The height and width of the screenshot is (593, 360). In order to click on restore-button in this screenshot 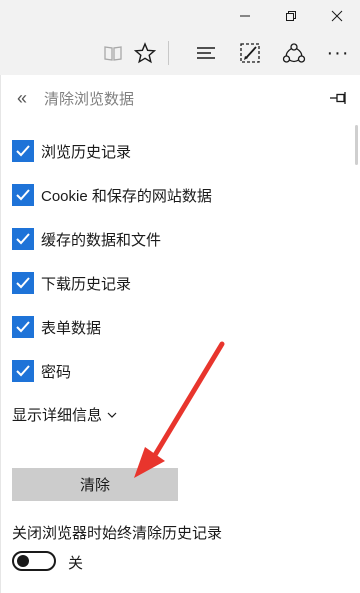, I will do `click(291, 15)`.